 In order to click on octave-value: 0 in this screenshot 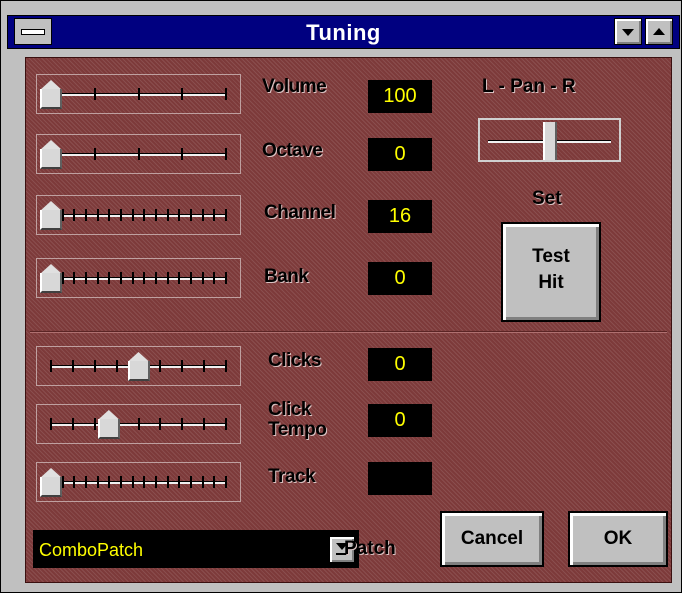, I will do `click(400, 154)`.